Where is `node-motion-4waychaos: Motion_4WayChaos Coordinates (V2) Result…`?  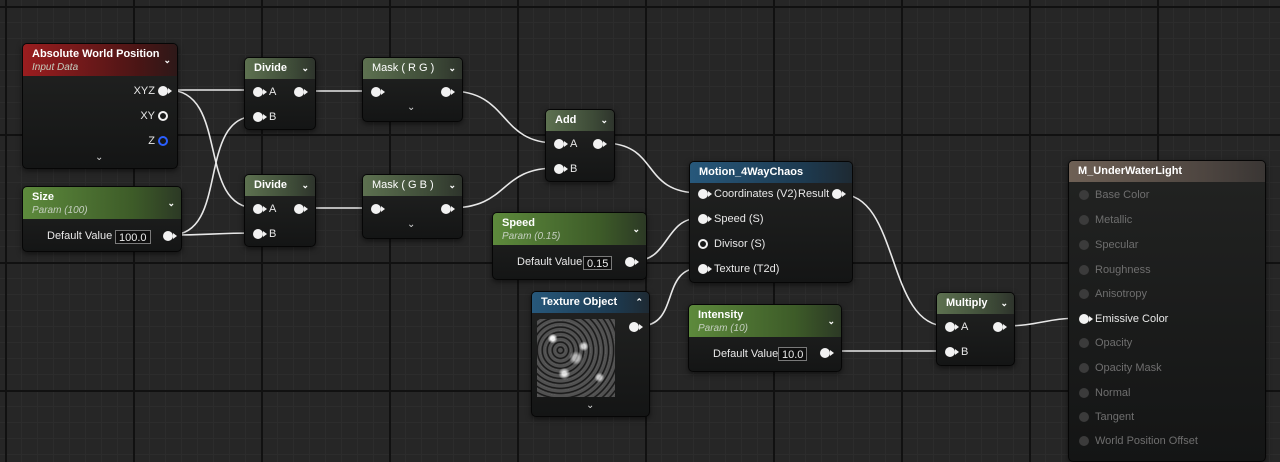
node-motion-4waychaos: Motion_4WayChaos Coordinates (V2) Result… is located at coordinates (771, 222).